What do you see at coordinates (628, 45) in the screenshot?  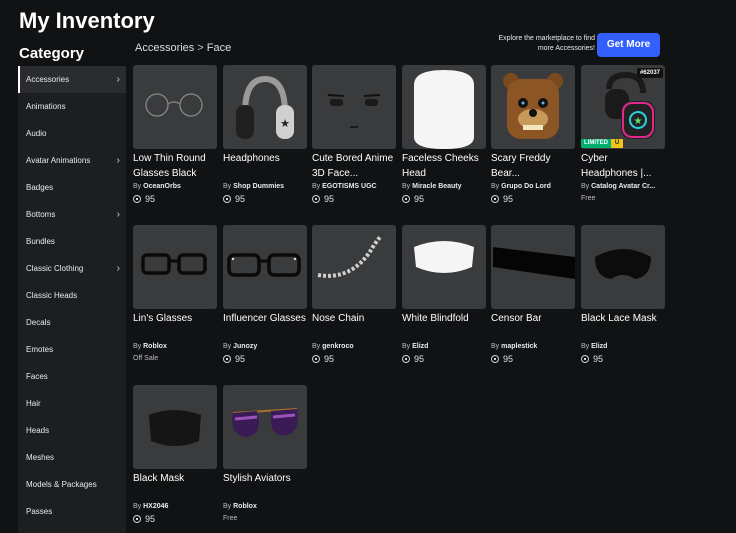 I see `get-more-button: Get More` at bounding box center [628, 45].